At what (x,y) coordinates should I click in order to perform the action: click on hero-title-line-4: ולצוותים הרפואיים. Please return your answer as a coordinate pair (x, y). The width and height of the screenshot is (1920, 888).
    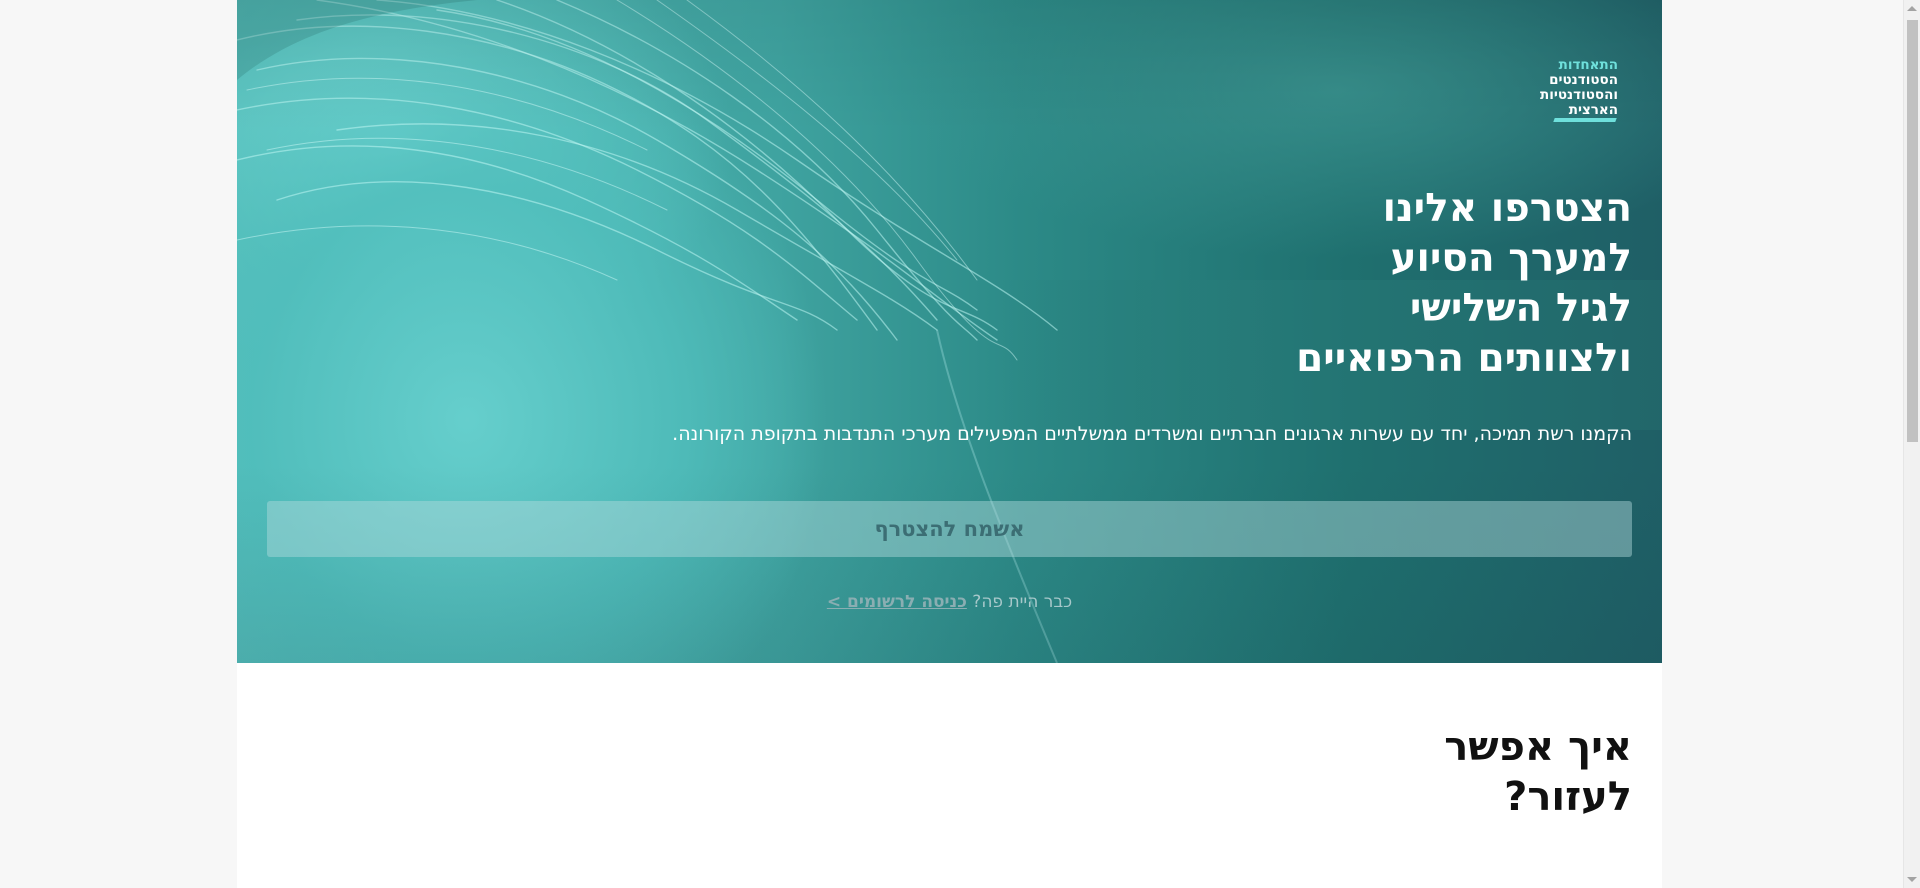
    Looking at the image, I should click on (1464, 358).